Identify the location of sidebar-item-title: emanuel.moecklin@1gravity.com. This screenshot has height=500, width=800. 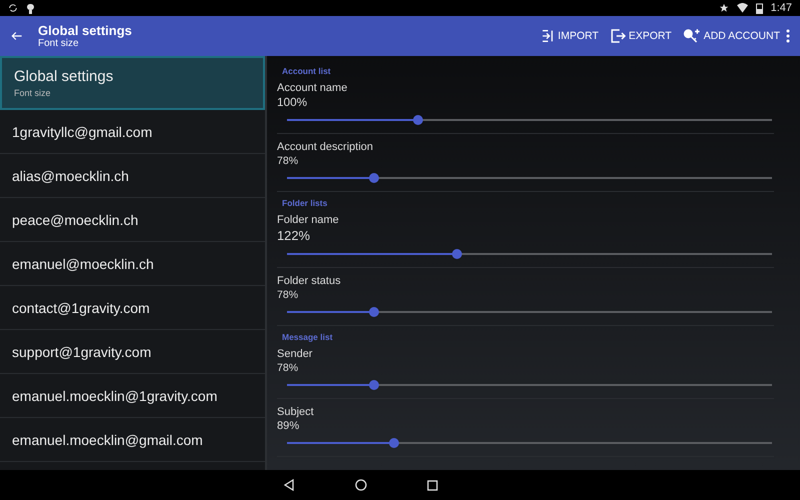
(115, 396).